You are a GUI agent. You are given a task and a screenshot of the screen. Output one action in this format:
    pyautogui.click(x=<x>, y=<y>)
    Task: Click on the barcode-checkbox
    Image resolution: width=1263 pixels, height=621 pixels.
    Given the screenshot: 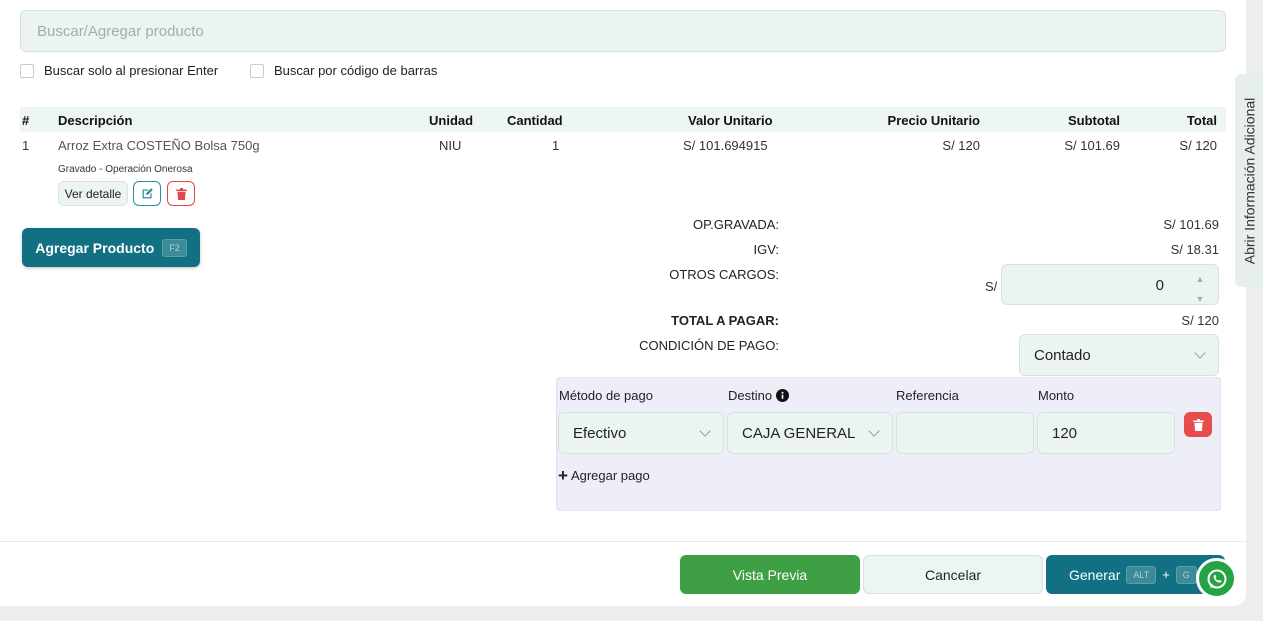 What is the action you would take?
    pyautogui.click(x=257, y=70)
    